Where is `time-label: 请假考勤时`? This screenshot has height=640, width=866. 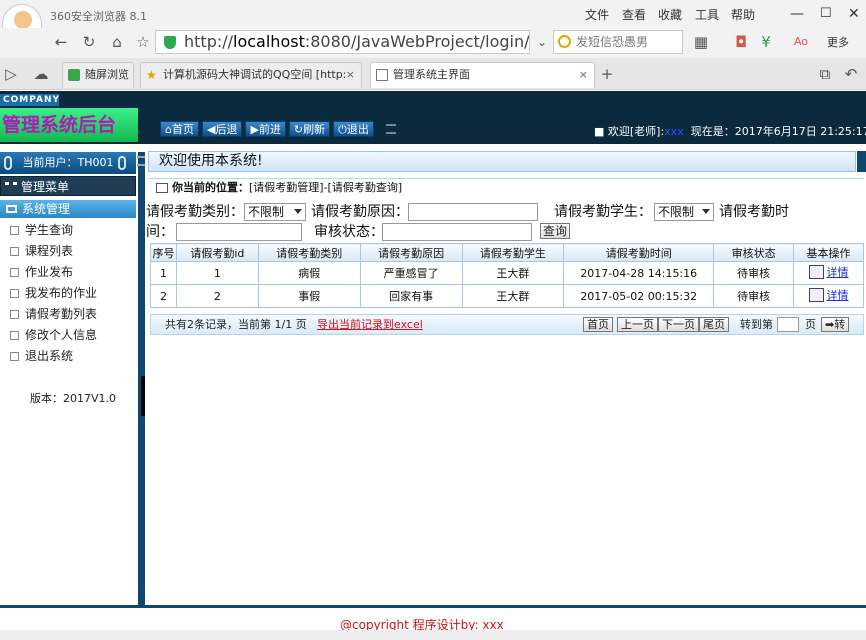
time-label: 请假考勤时 is located at coordinates (754, 212).